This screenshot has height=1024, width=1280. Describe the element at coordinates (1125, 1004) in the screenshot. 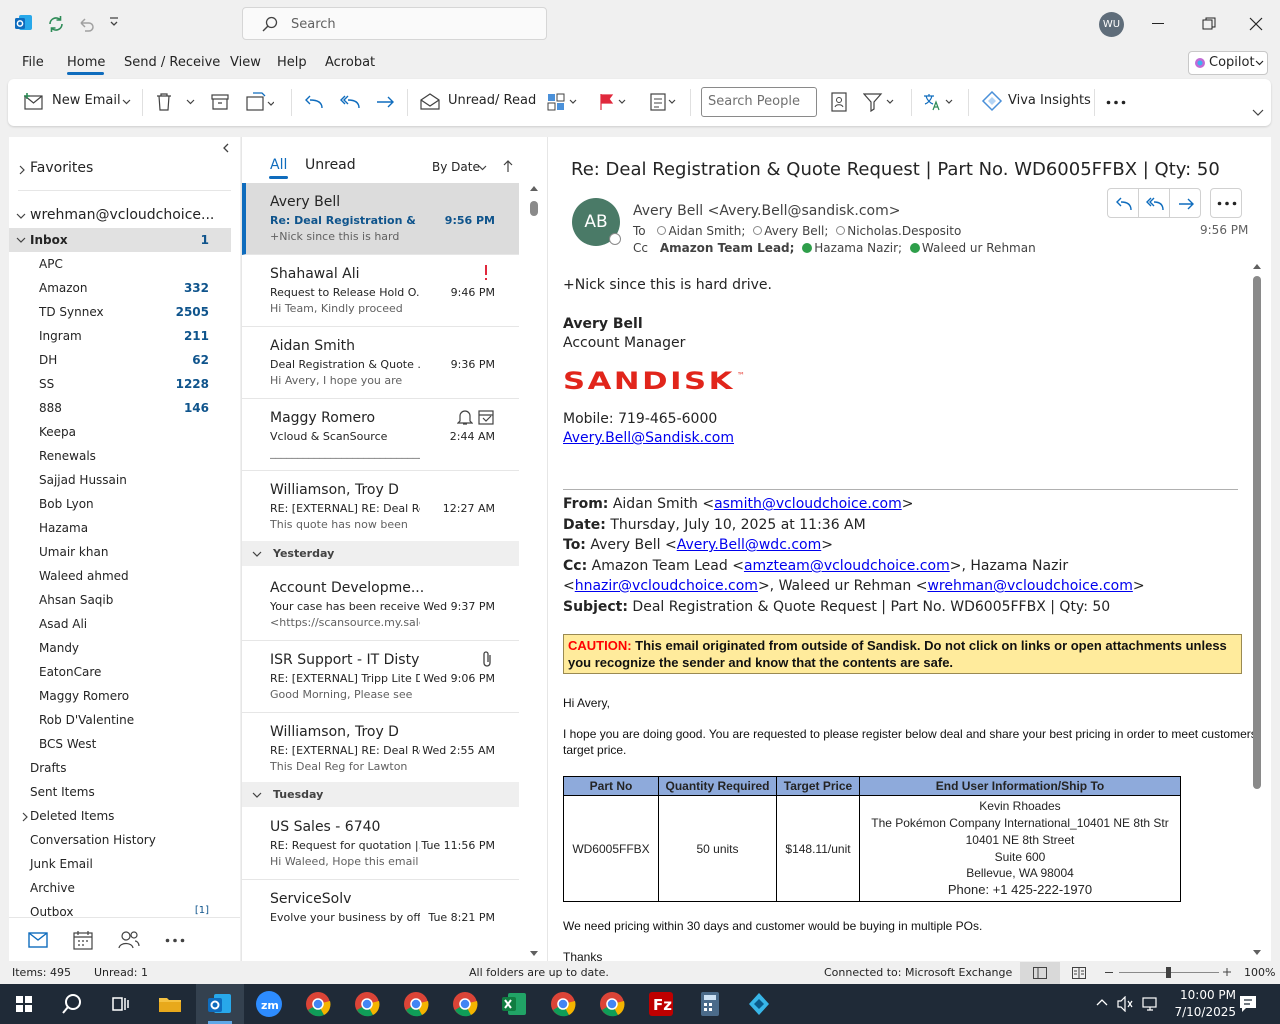

I see `volume-muted-icon` at that location.